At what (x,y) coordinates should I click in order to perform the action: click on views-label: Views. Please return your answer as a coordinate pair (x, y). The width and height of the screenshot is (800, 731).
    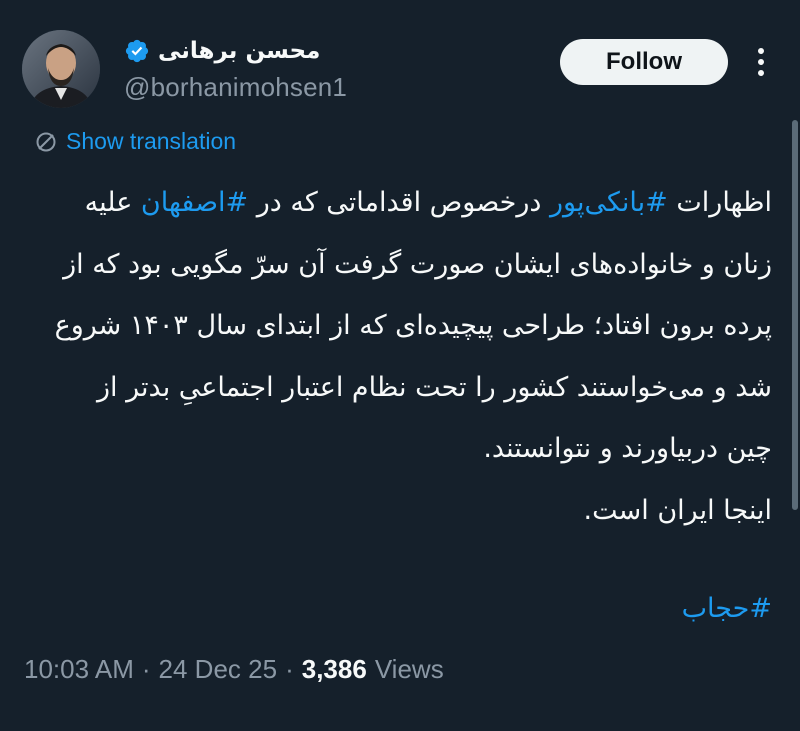
    Looking at the image, I should click on (409, 669).